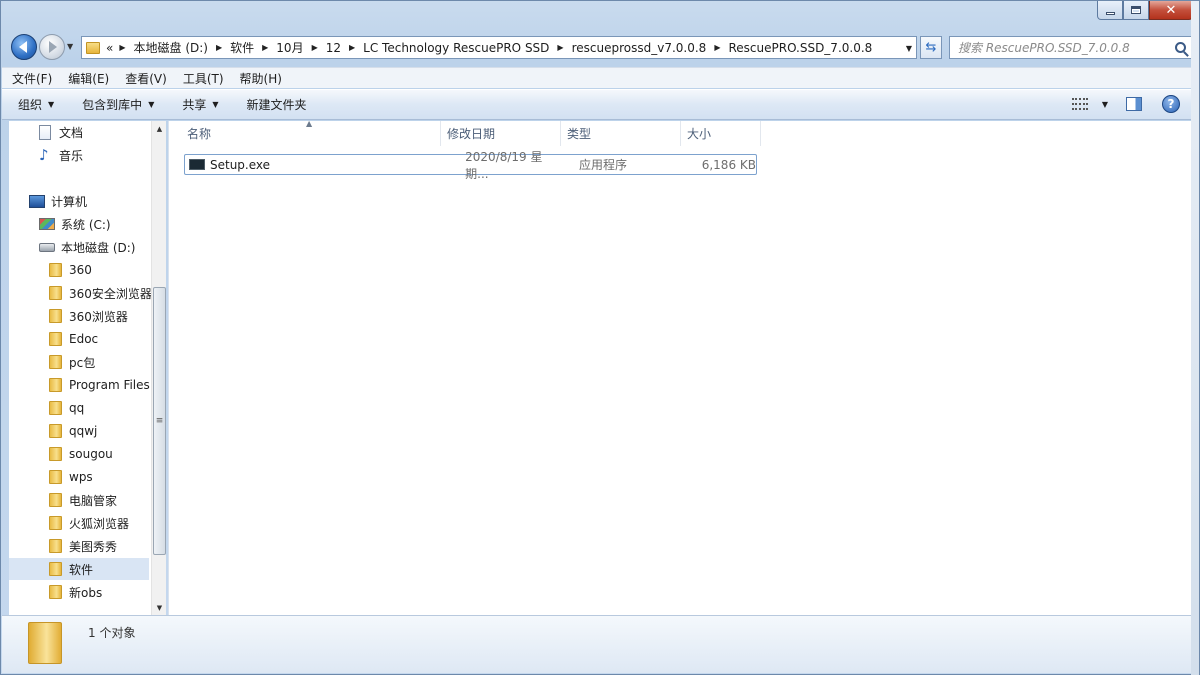  I want to click on sidebar-item-label: 电脑管家, so click(93, 500).